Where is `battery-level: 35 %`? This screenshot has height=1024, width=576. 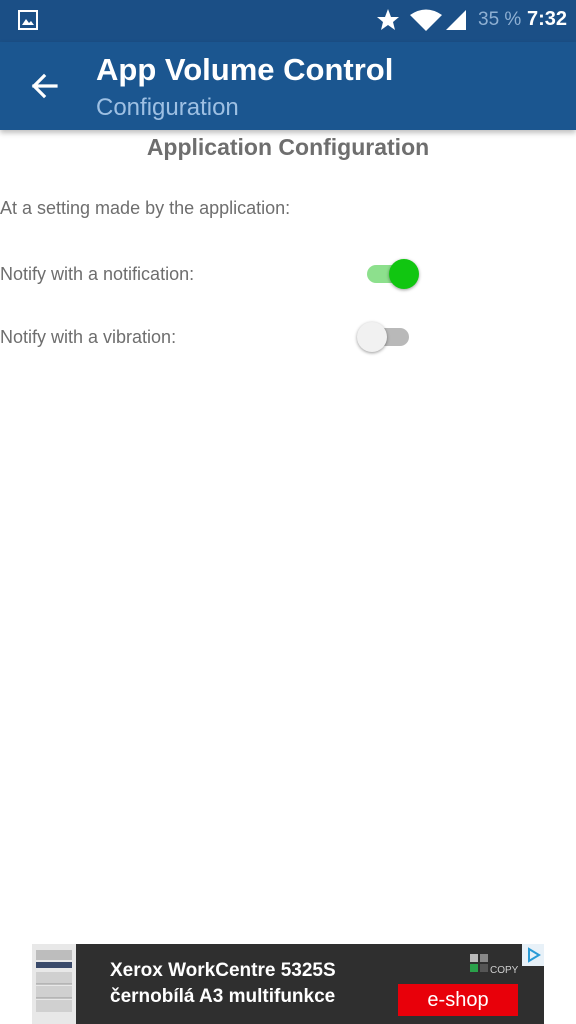 battery-level: 35 % is located at coordinates (500, 19).